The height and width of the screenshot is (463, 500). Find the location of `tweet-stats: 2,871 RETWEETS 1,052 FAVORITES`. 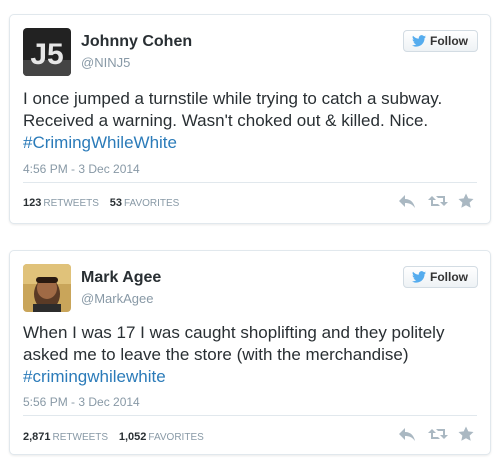

tweet-stats: 2,871 RETWEETS 1,052 FAVORITES is located at coordinates (113, 437).